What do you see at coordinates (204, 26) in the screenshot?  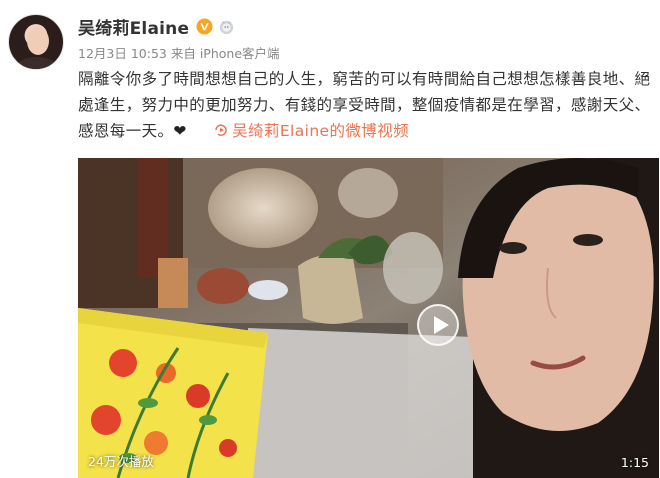 I see `verified-v-icon` at bounding box center [204, 26].